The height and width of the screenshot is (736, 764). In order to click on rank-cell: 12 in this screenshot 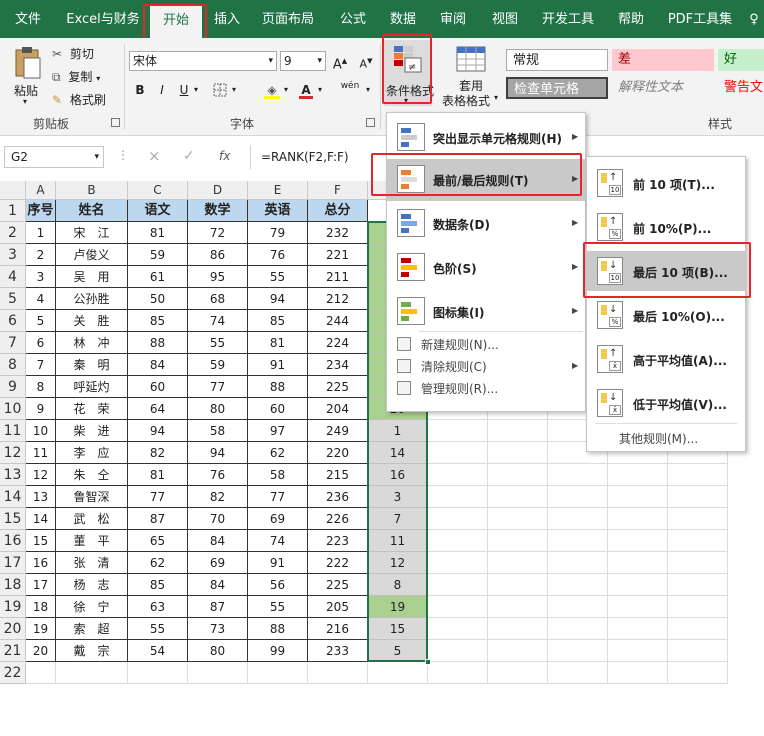, I will do `click(398, 563)`.